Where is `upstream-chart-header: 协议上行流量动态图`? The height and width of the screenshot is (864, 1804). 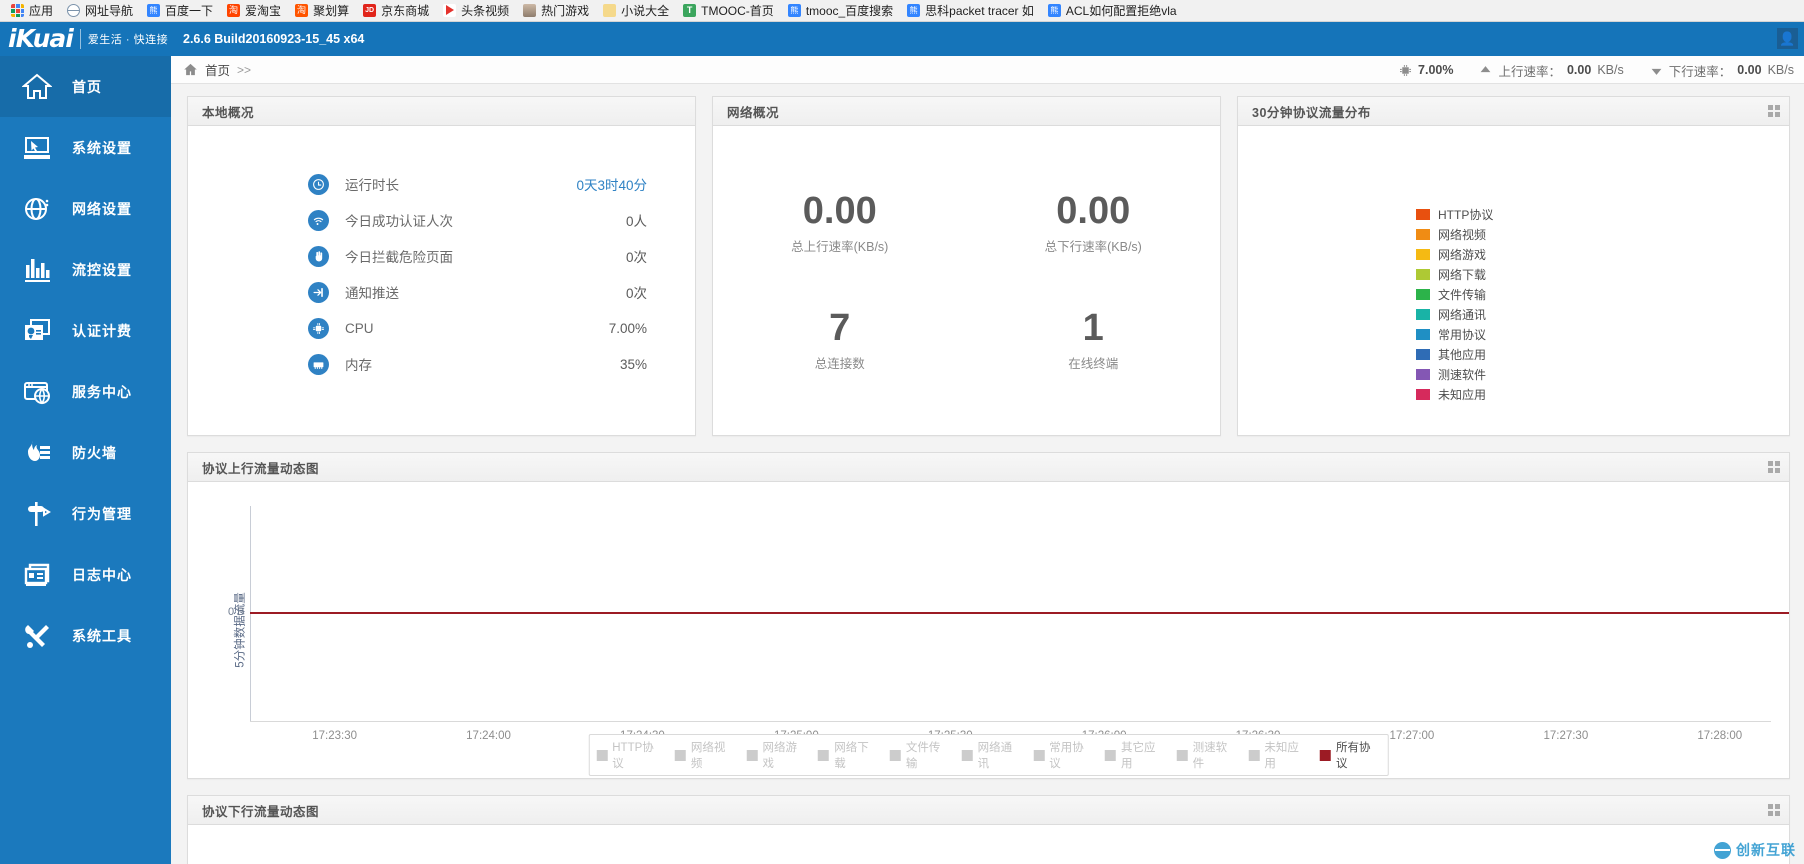
upstream-chart-header: 协议上行流量动态图 is located at coordinates (988, 467).